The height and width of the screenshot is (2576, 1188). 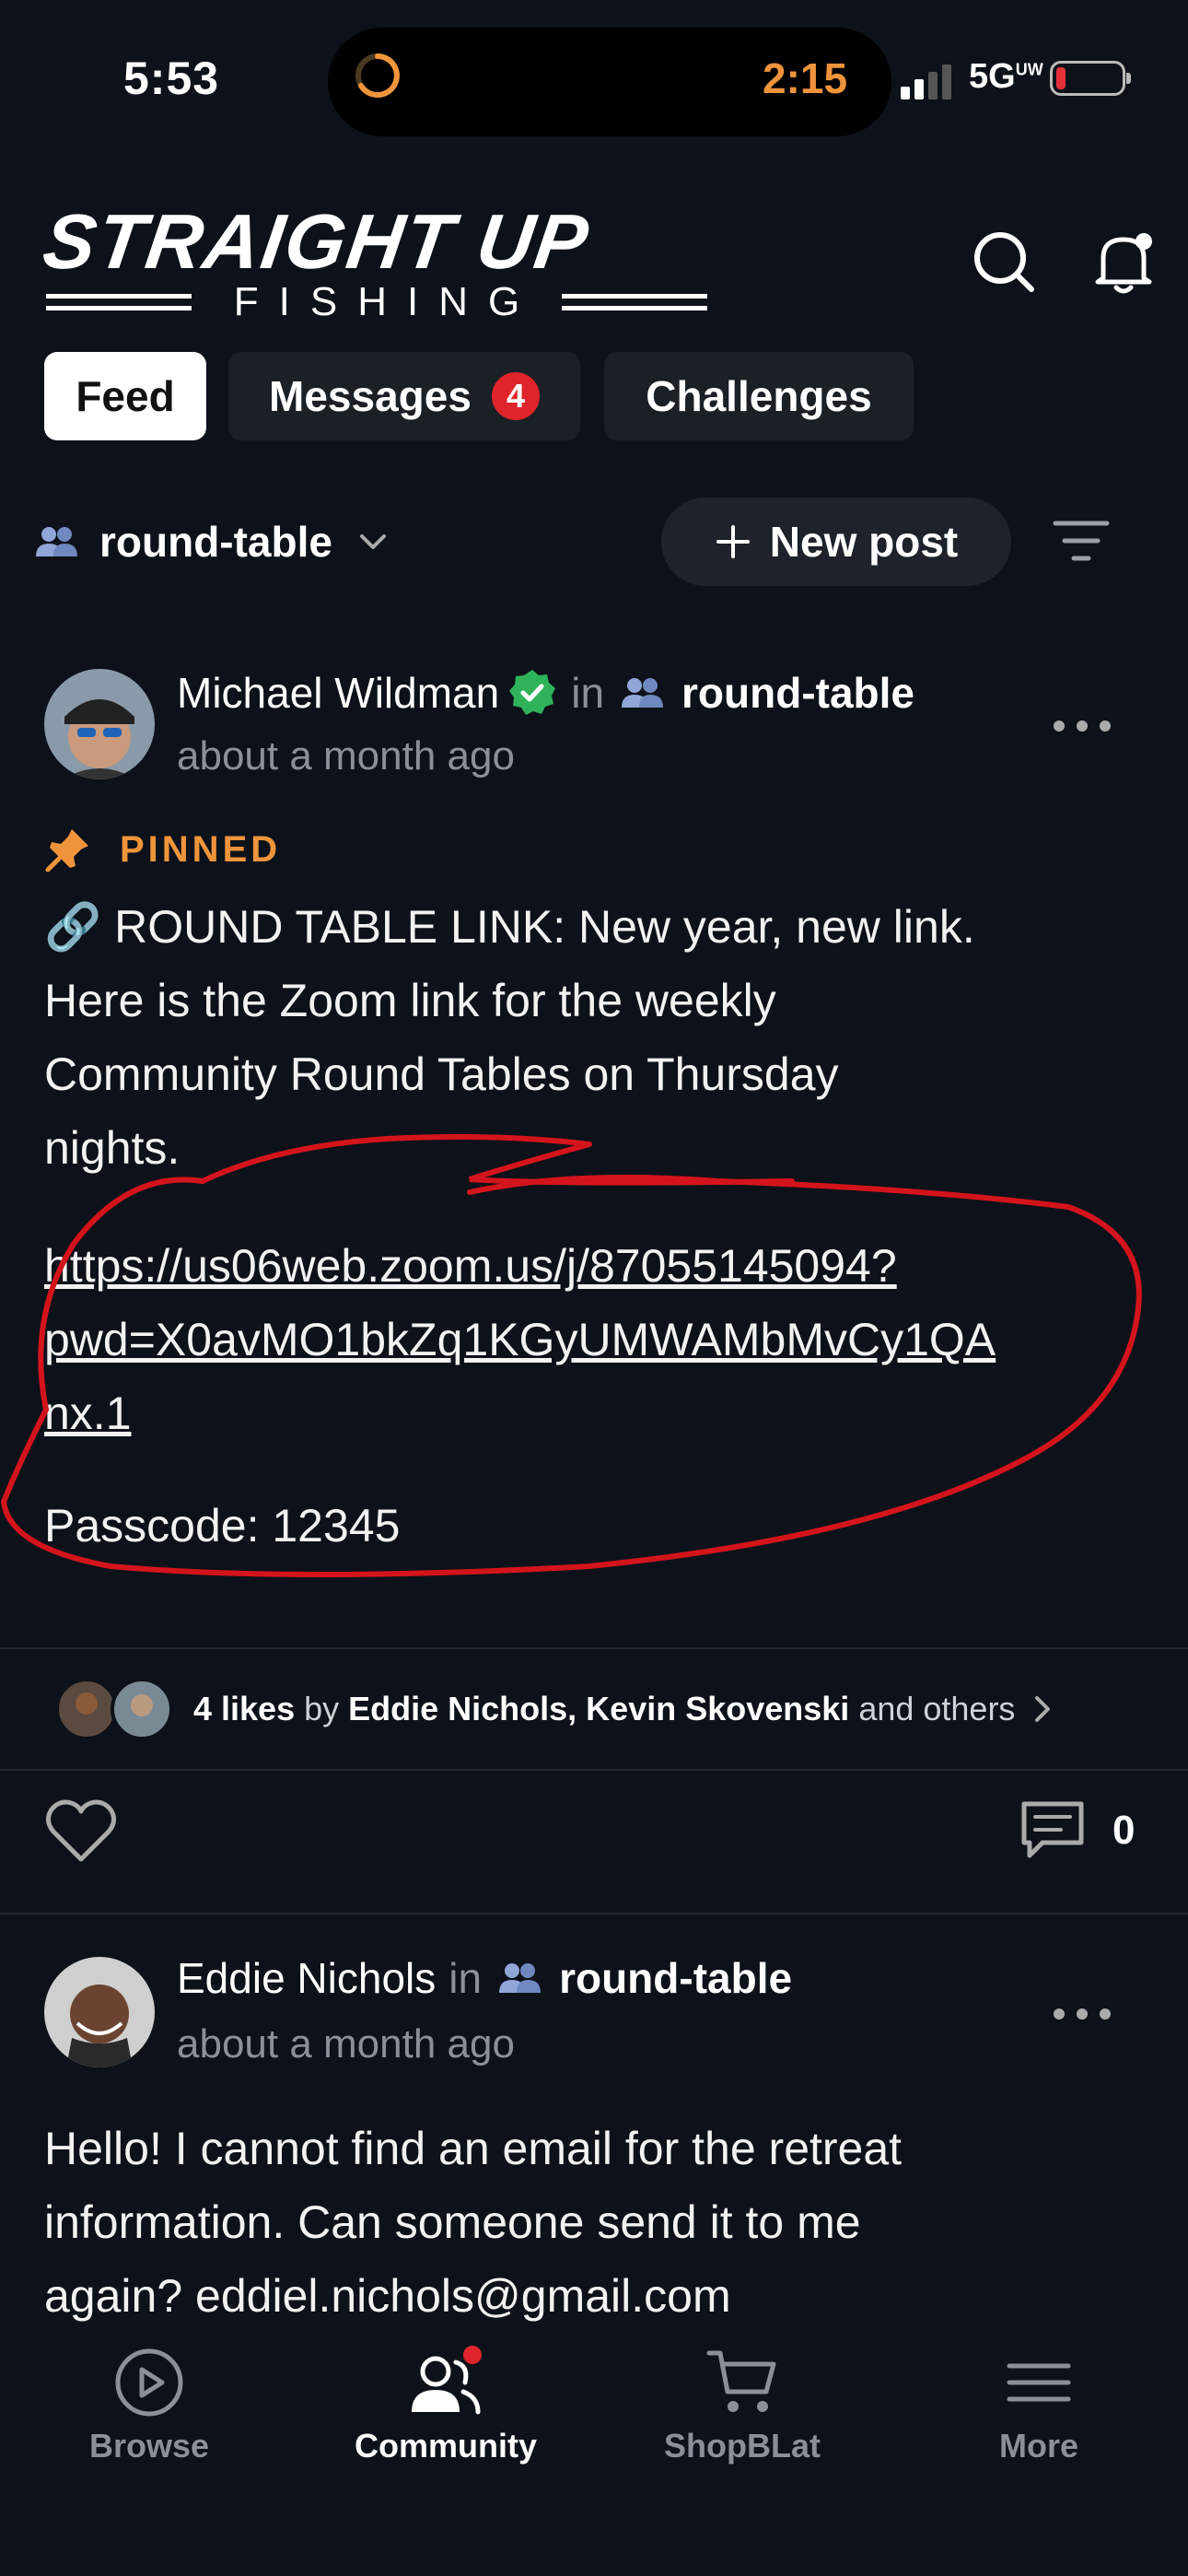 What do you see at coordinates (66, 850) in the screenshot?
I see `pin-icon` at bounding box center [66, 850].